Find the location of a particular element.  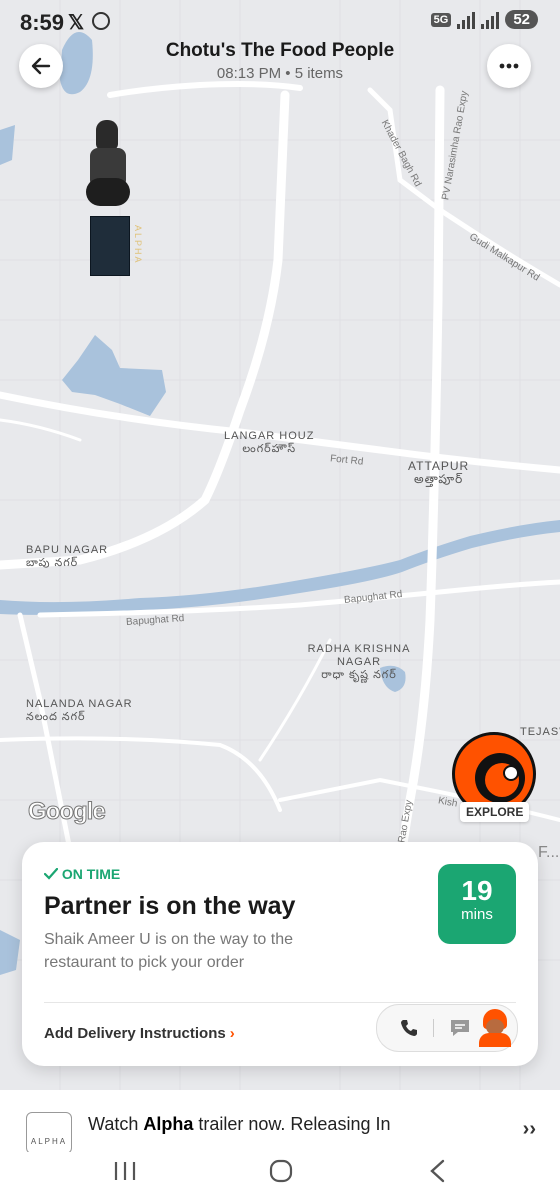

signal-icon is located at coordinates (466, 20).